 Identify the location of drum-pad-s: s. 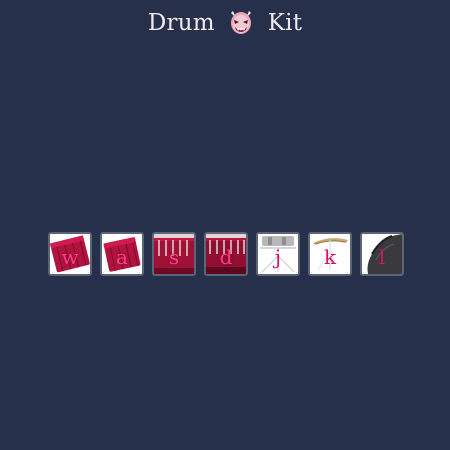
(174, 254).